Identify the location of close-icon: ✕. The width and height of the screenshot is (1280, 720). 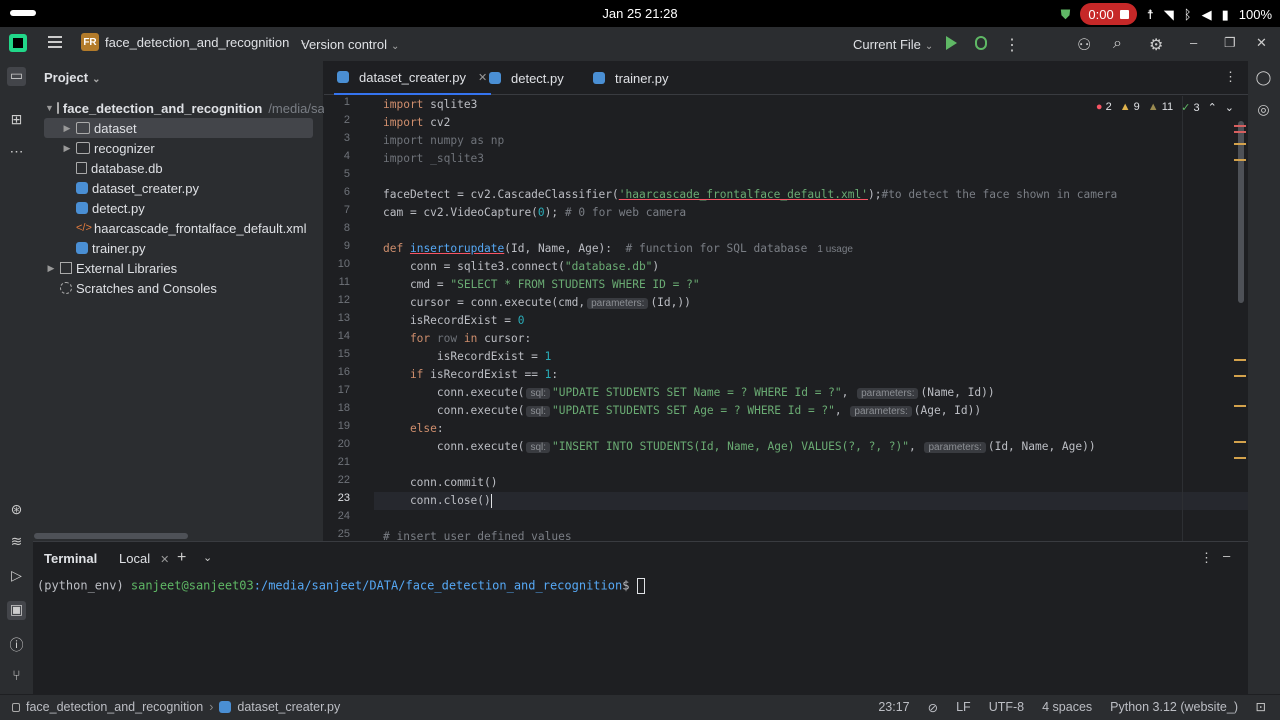
(1261, 43).